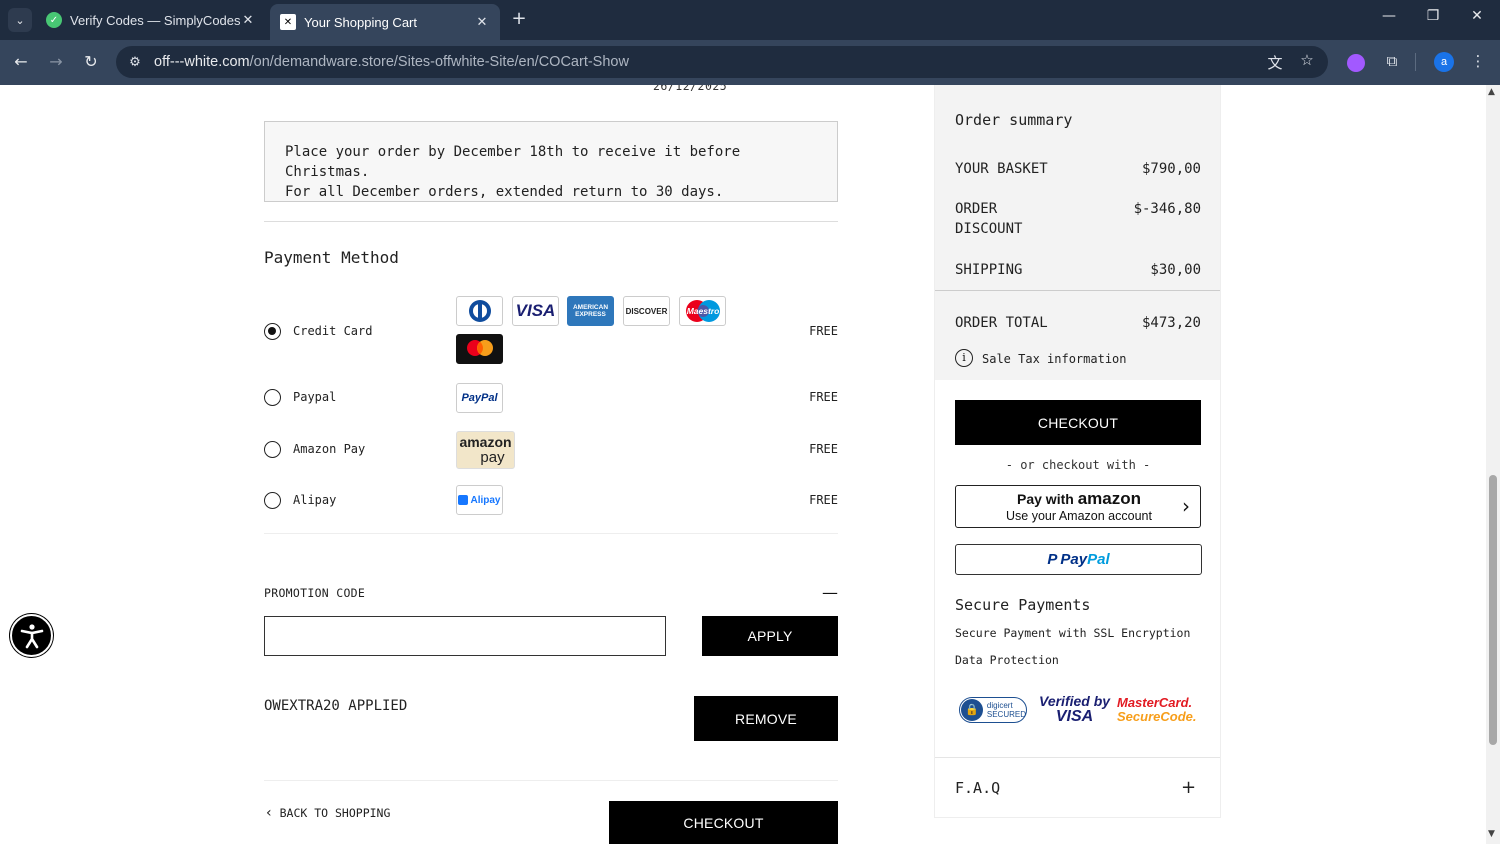  What do you see at coordinates (1392, 61) in the screenshot?
I see `extensions-puzzle-icon: ⧉` at bounding box center [1392, 61].